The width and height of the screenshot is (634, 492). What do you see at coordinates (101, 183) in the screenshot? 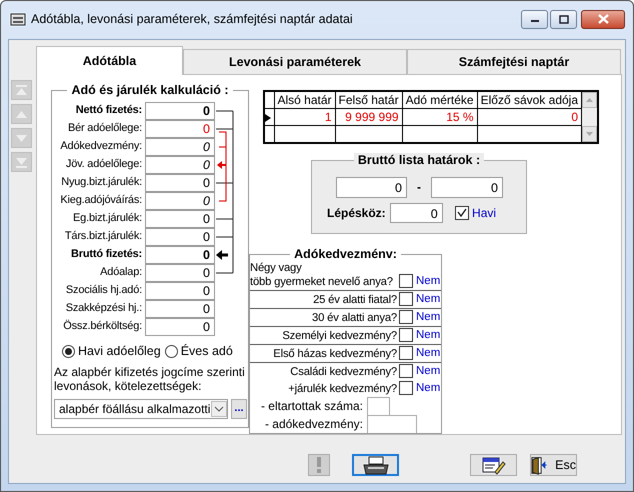
I see `field-label: Nyug.bizt.járulék:` at bounding box center [101, 183].